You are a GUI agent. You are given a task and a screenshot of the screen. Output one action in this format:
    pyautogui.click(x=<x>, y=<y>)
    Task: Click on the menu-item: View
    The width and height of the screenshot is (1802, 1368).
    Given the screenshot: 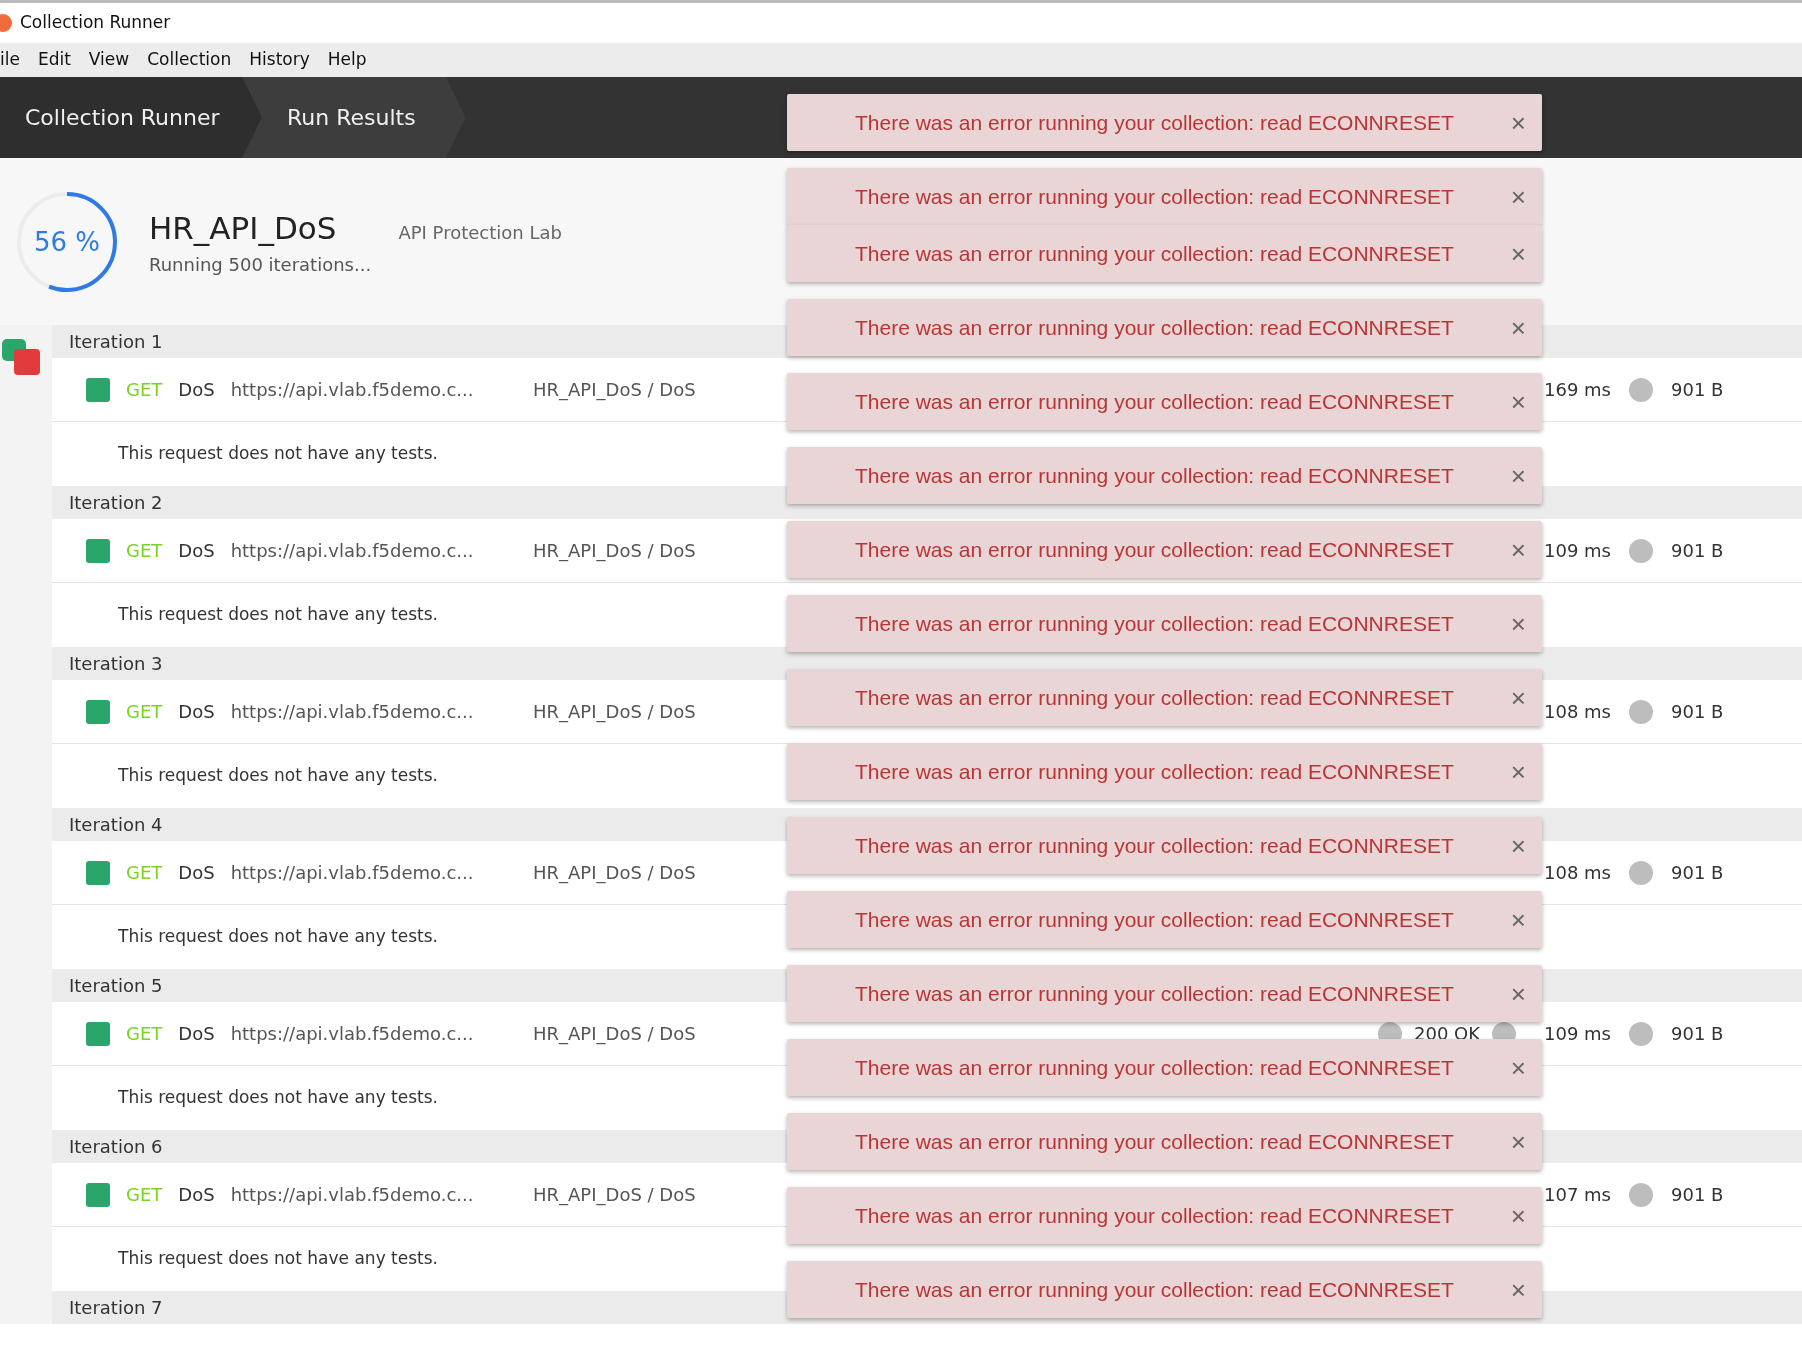 What is the action you would take?
    pyautogui.click(x=109, y=60)
    